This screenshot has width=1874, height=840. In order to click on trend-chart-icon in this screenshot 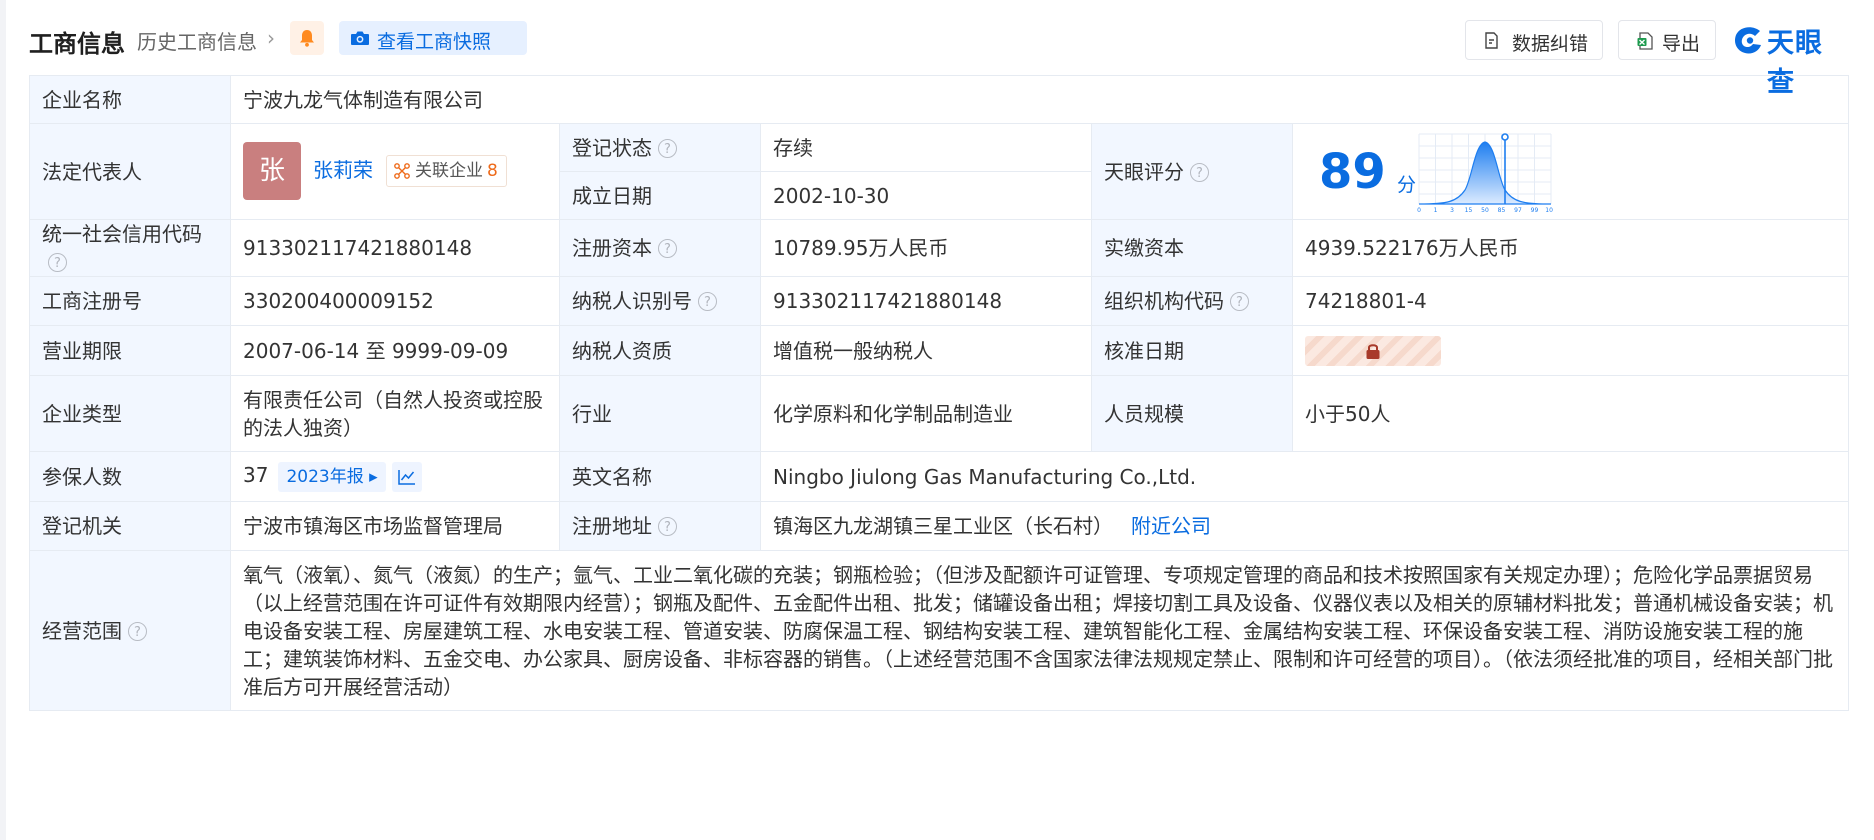, I will do `click(406, 477)`.